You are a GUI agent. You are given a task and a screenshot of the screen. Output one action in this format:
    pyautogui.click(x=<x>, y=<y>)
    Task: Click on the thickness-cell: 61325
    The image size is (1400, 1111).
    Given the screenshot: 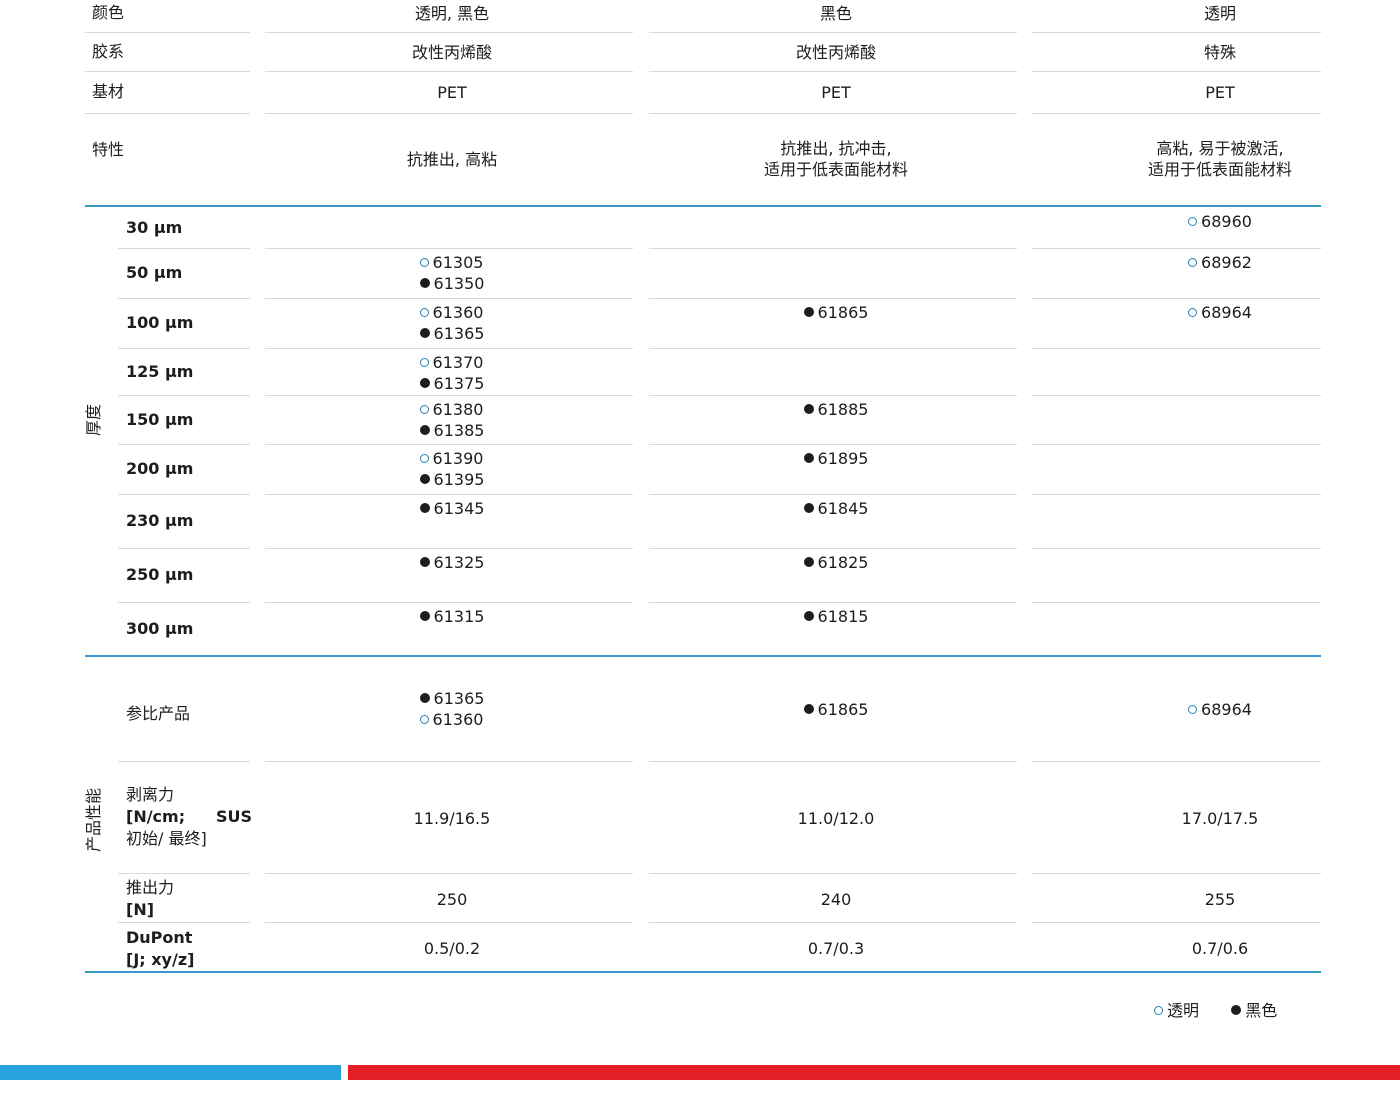 What is the action you would take?
    pyautogui.click(x=452, y=562)
    